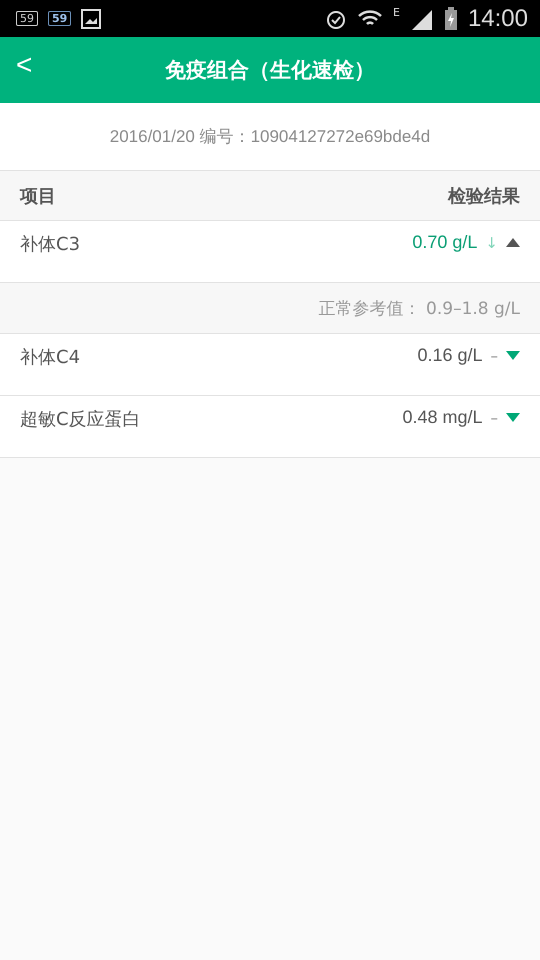  What do you see at coordinates (38, 196) in the screenshot?
I see `column-header: 项目` at bounding box center [38, 196].